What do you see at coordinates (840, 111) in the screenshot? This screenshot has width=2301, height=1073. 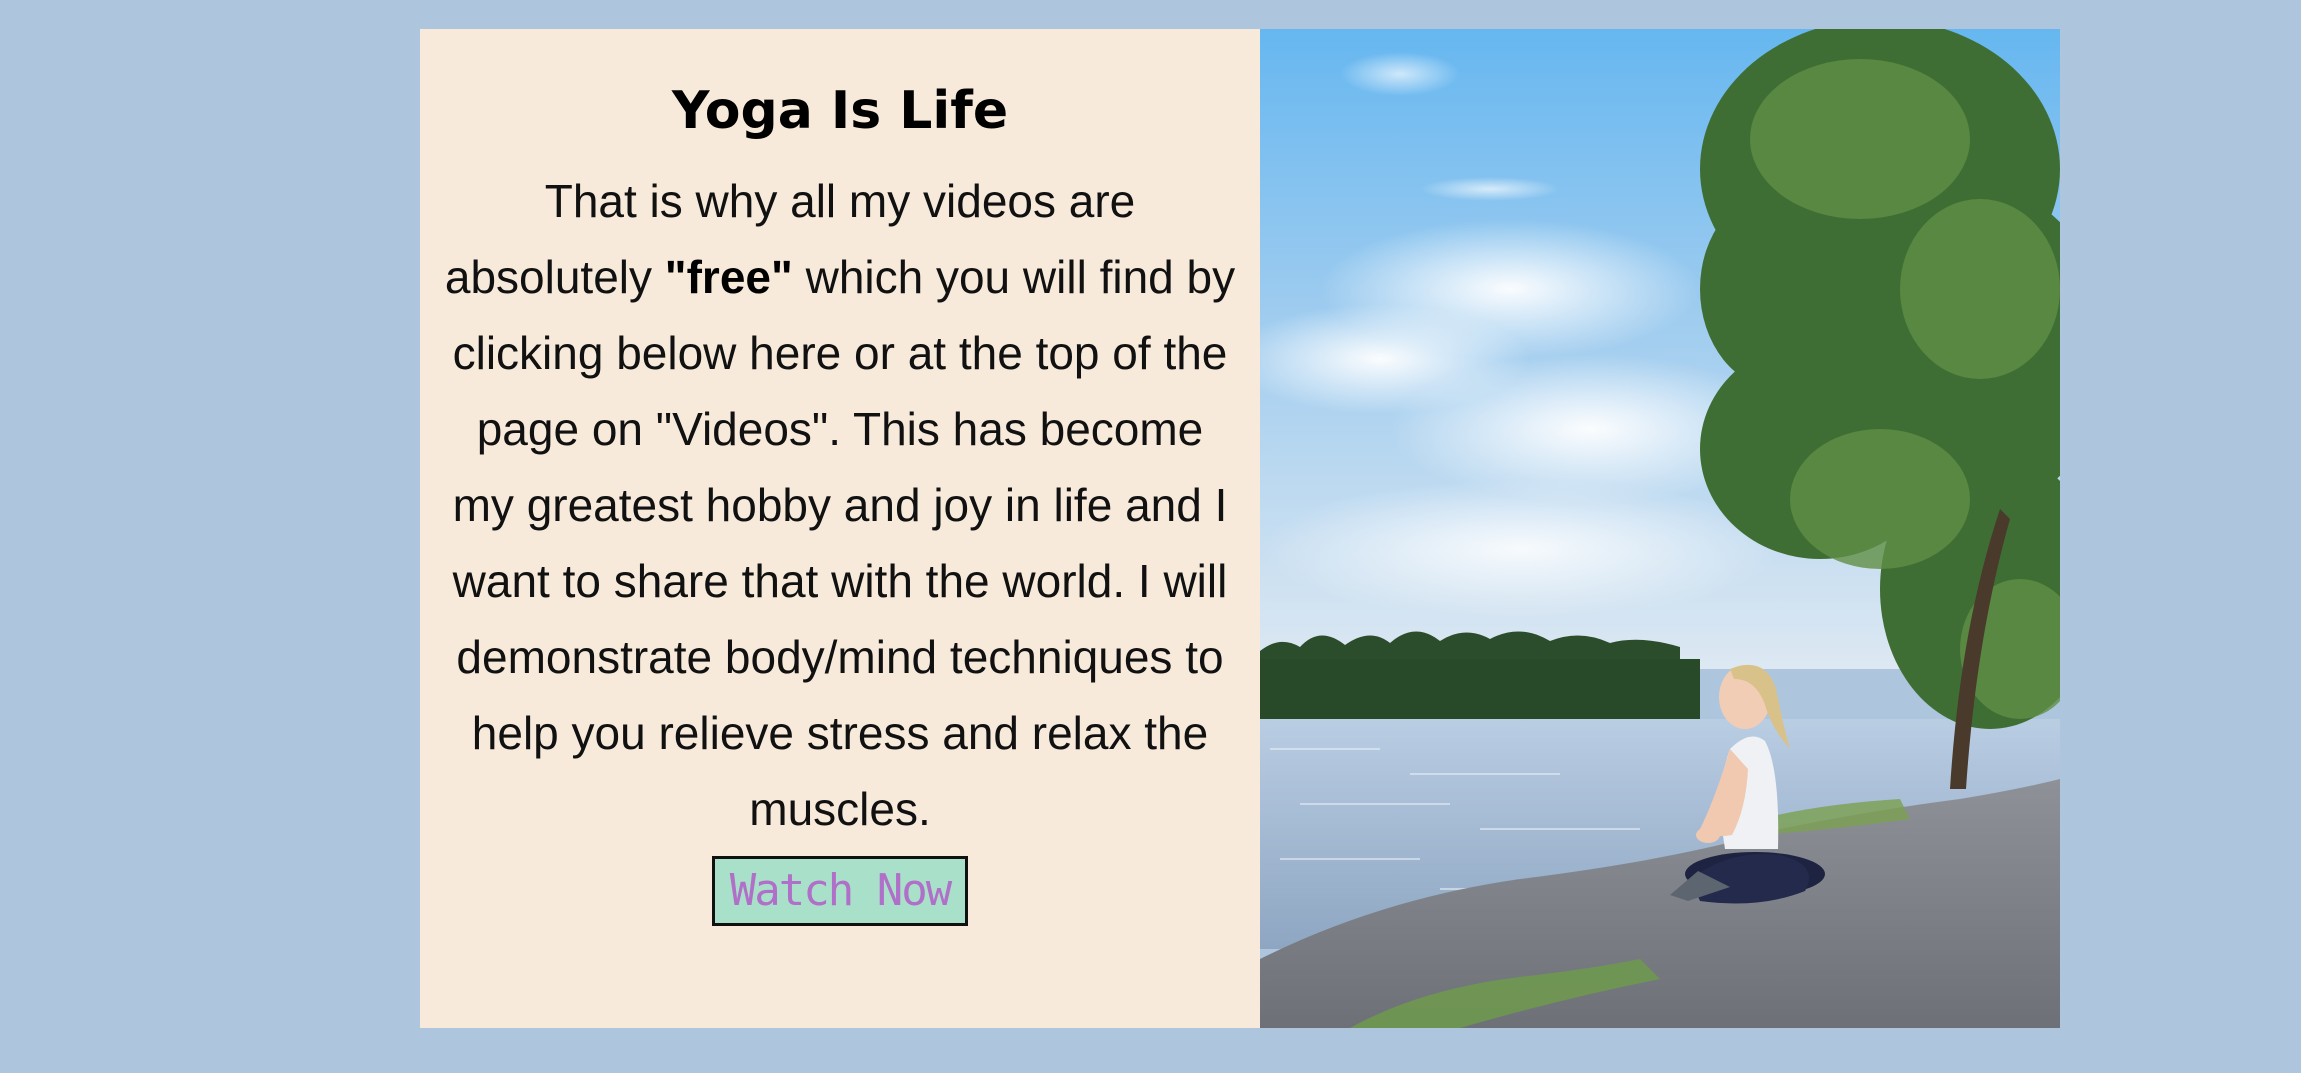 I see `section-title: Yoga Is Life` at bounding box center [840, 111].